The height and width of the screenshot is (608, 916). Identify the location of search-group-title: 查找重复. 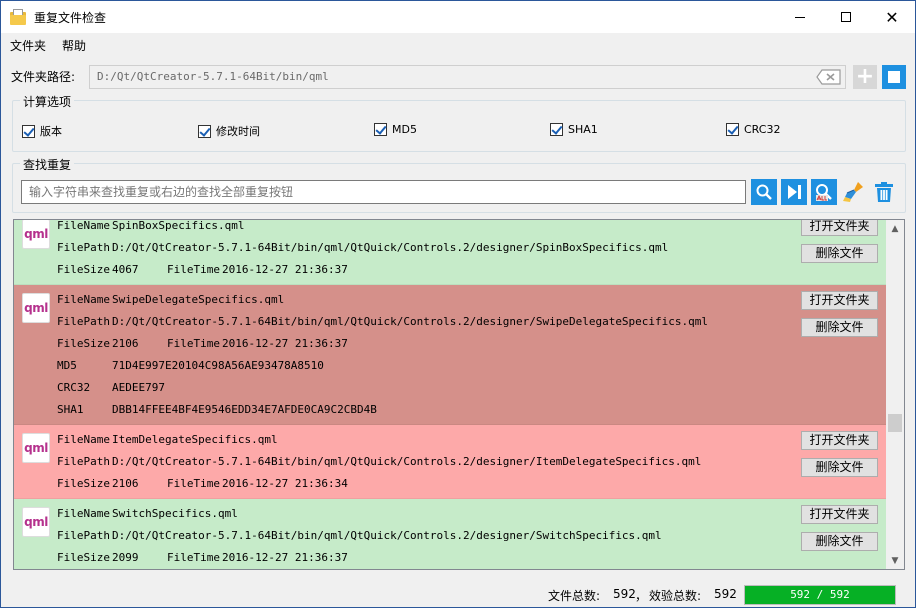
(47, 164).